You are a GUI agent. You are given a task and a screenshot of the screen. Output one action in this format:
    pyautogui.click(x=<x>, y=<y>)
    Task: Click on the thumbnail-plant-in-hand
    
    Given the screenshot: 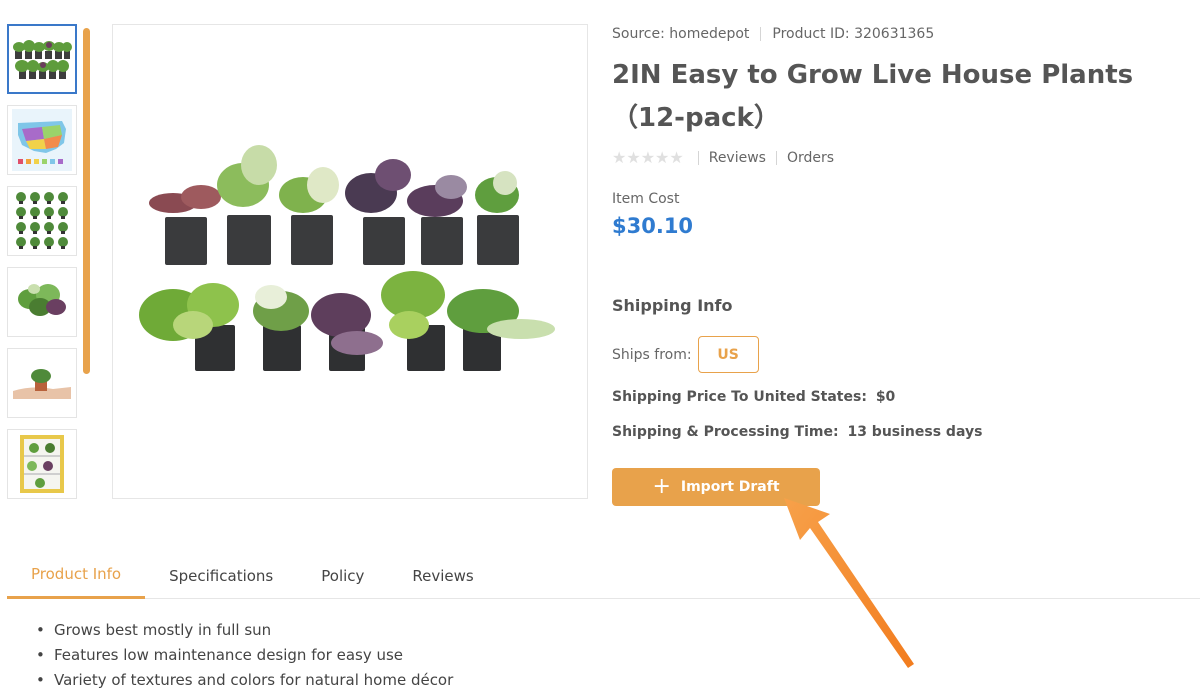 What is the action you would take?
    pyautogui.click(x=42, y=383)
    